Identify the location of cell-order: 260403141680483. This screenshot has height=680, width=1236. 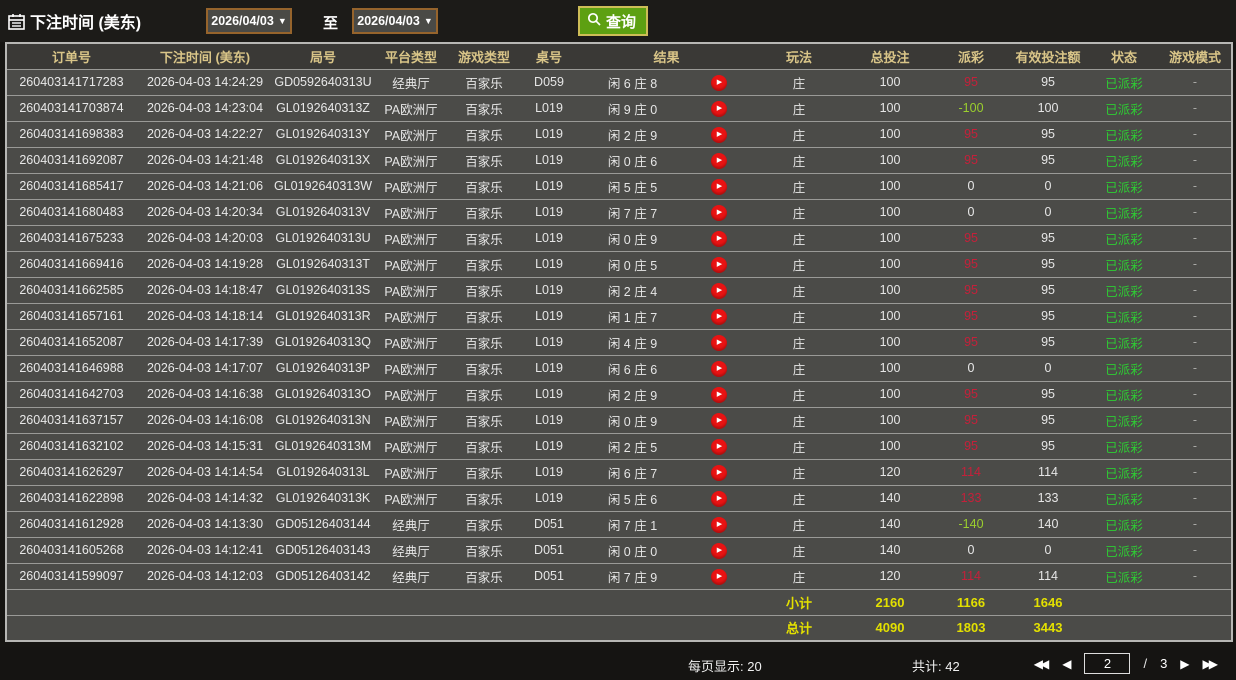
(71, 212).